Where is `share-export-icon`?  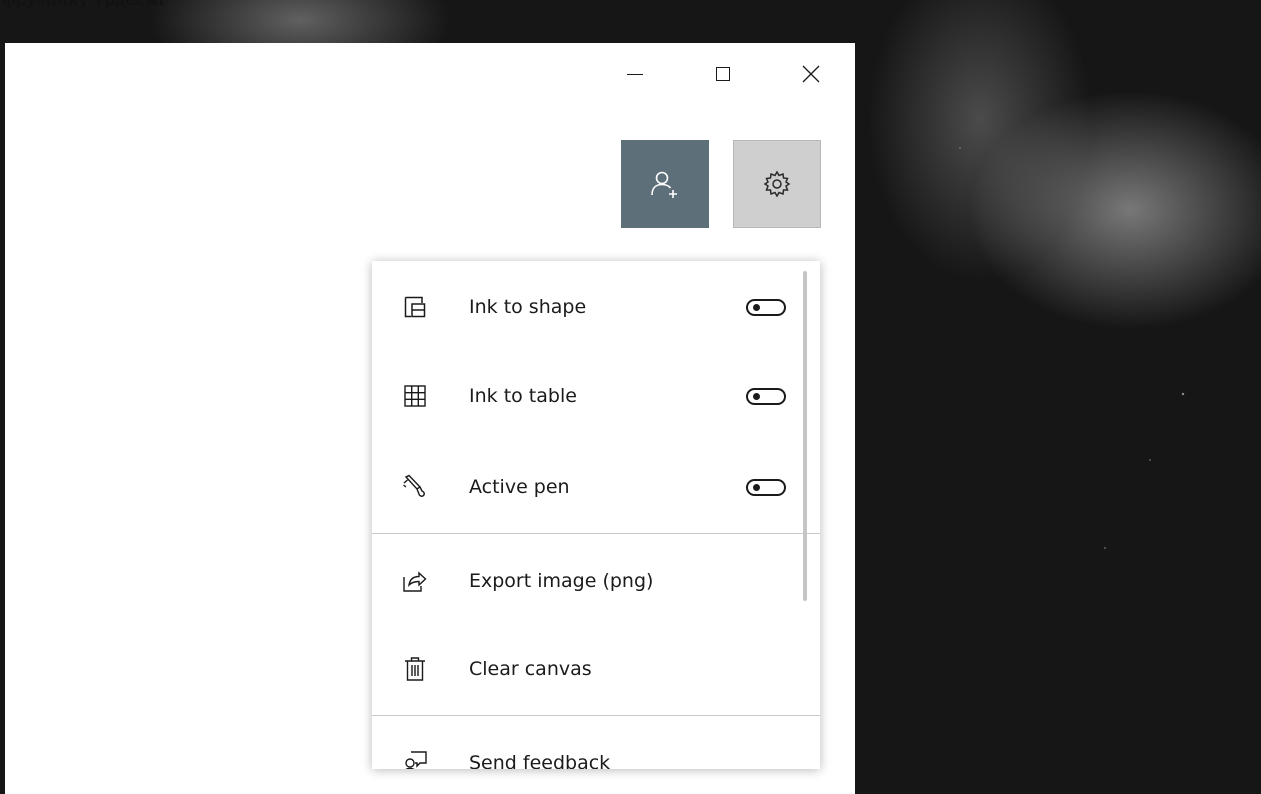 share-export-icon is located at coordinates (415, 581).